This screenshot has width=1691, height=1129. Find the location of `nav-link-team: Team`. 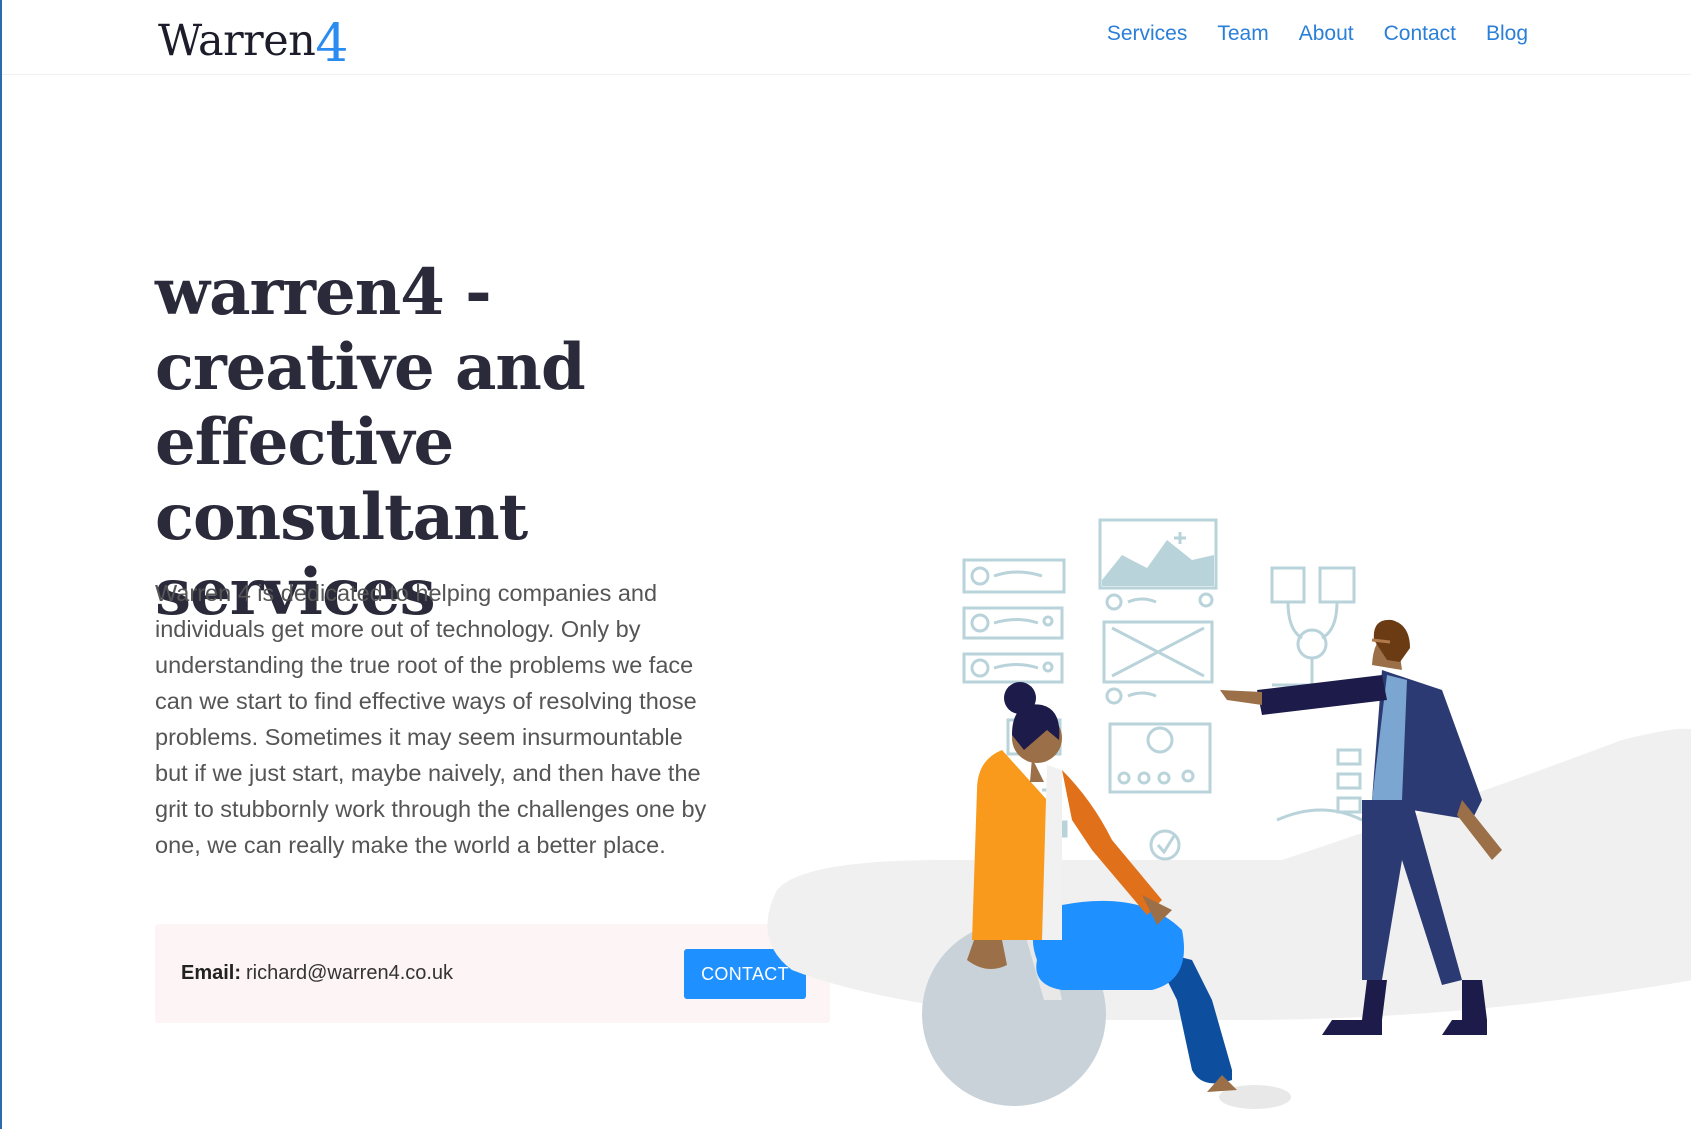

nav-link-team: Team is located at coordinates (1242, 34).